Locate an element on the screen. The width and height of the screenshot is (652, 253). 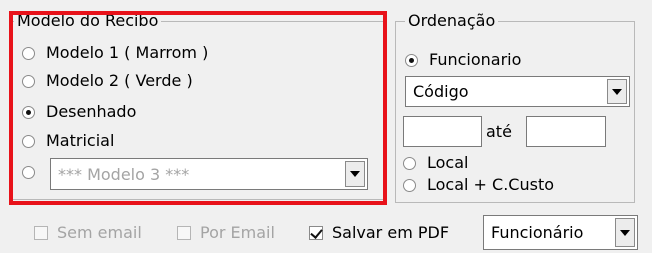
radio-local: Local is located at coordinates (435, 163).